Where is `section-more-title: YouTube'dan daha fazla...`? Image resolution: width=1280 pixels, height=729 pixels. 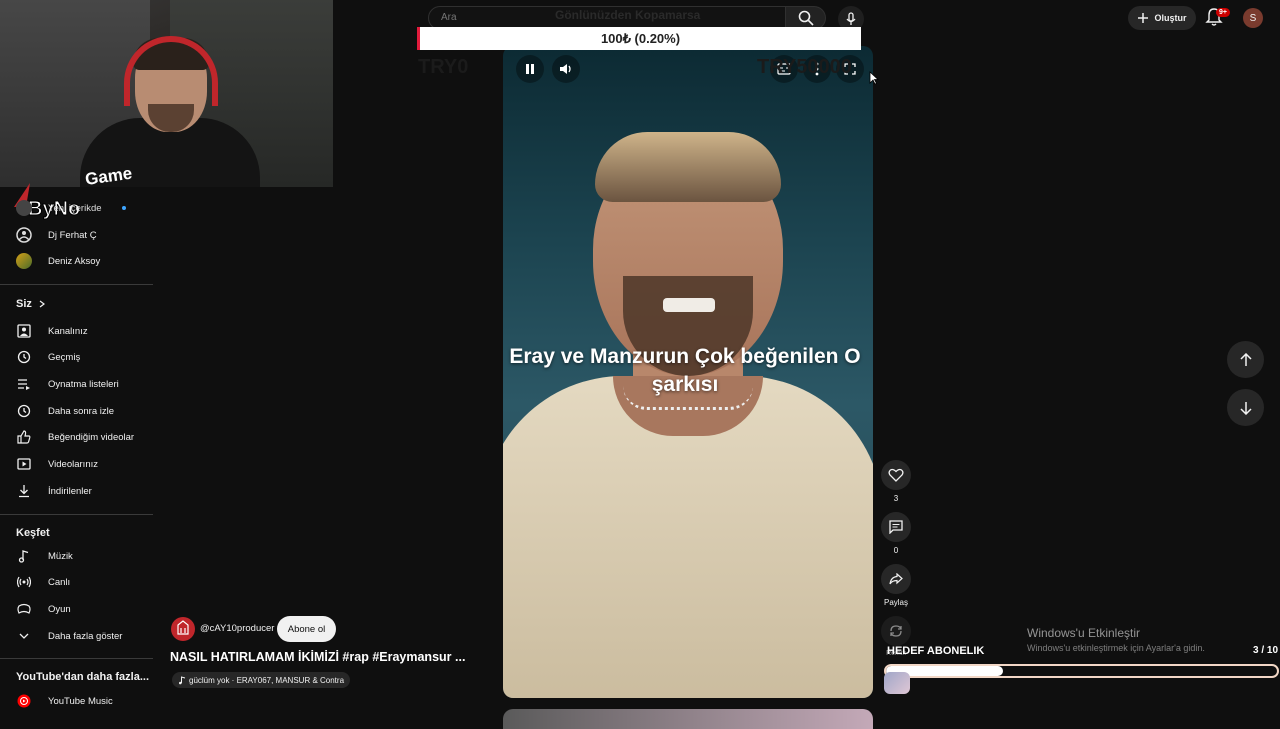 section-more-title: YouTube'dan daha fazla... is located at coordinates (82, 677).